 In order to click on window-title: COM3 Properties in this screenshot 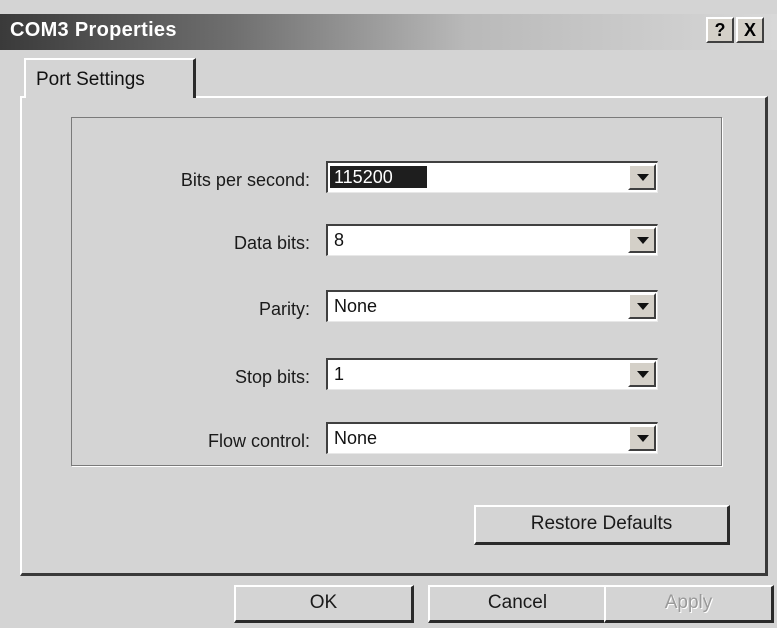, I will do `click(93, 30)`.